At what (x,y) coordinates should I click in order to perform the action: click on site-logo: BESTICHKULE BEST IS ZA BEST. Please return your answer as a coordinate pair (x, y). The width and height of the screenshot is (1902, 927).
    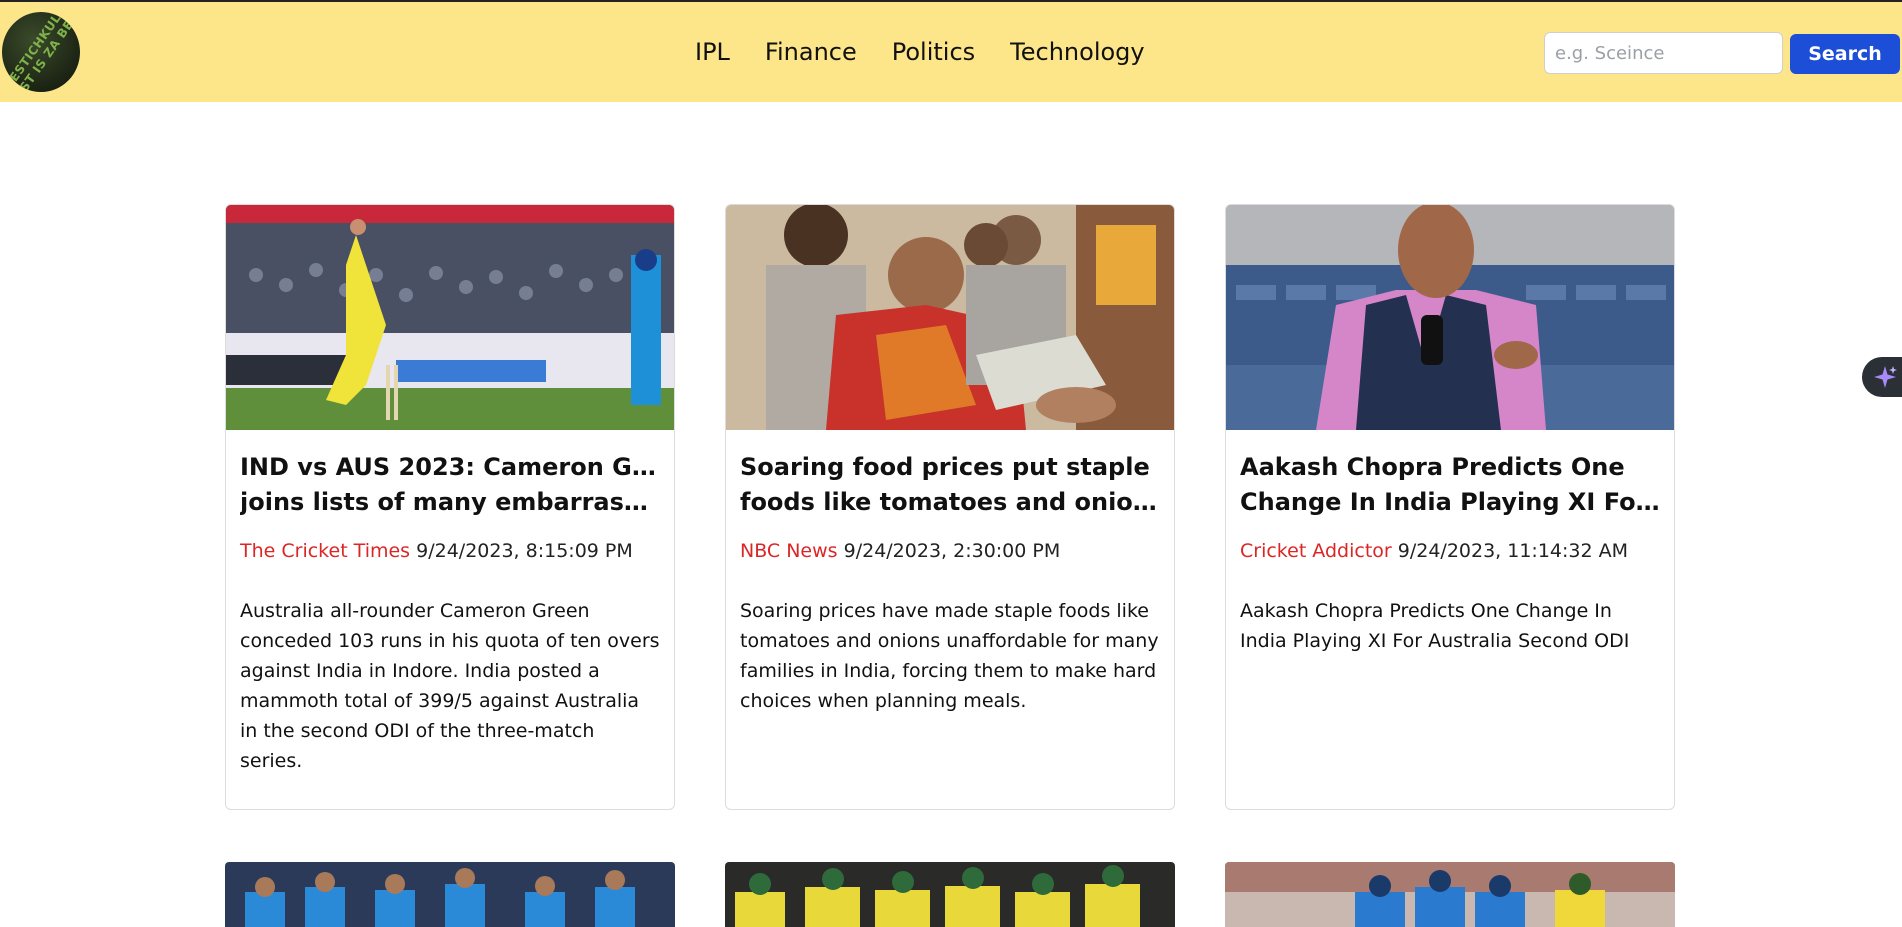
    Looking at the image, I should click on (41, 52).